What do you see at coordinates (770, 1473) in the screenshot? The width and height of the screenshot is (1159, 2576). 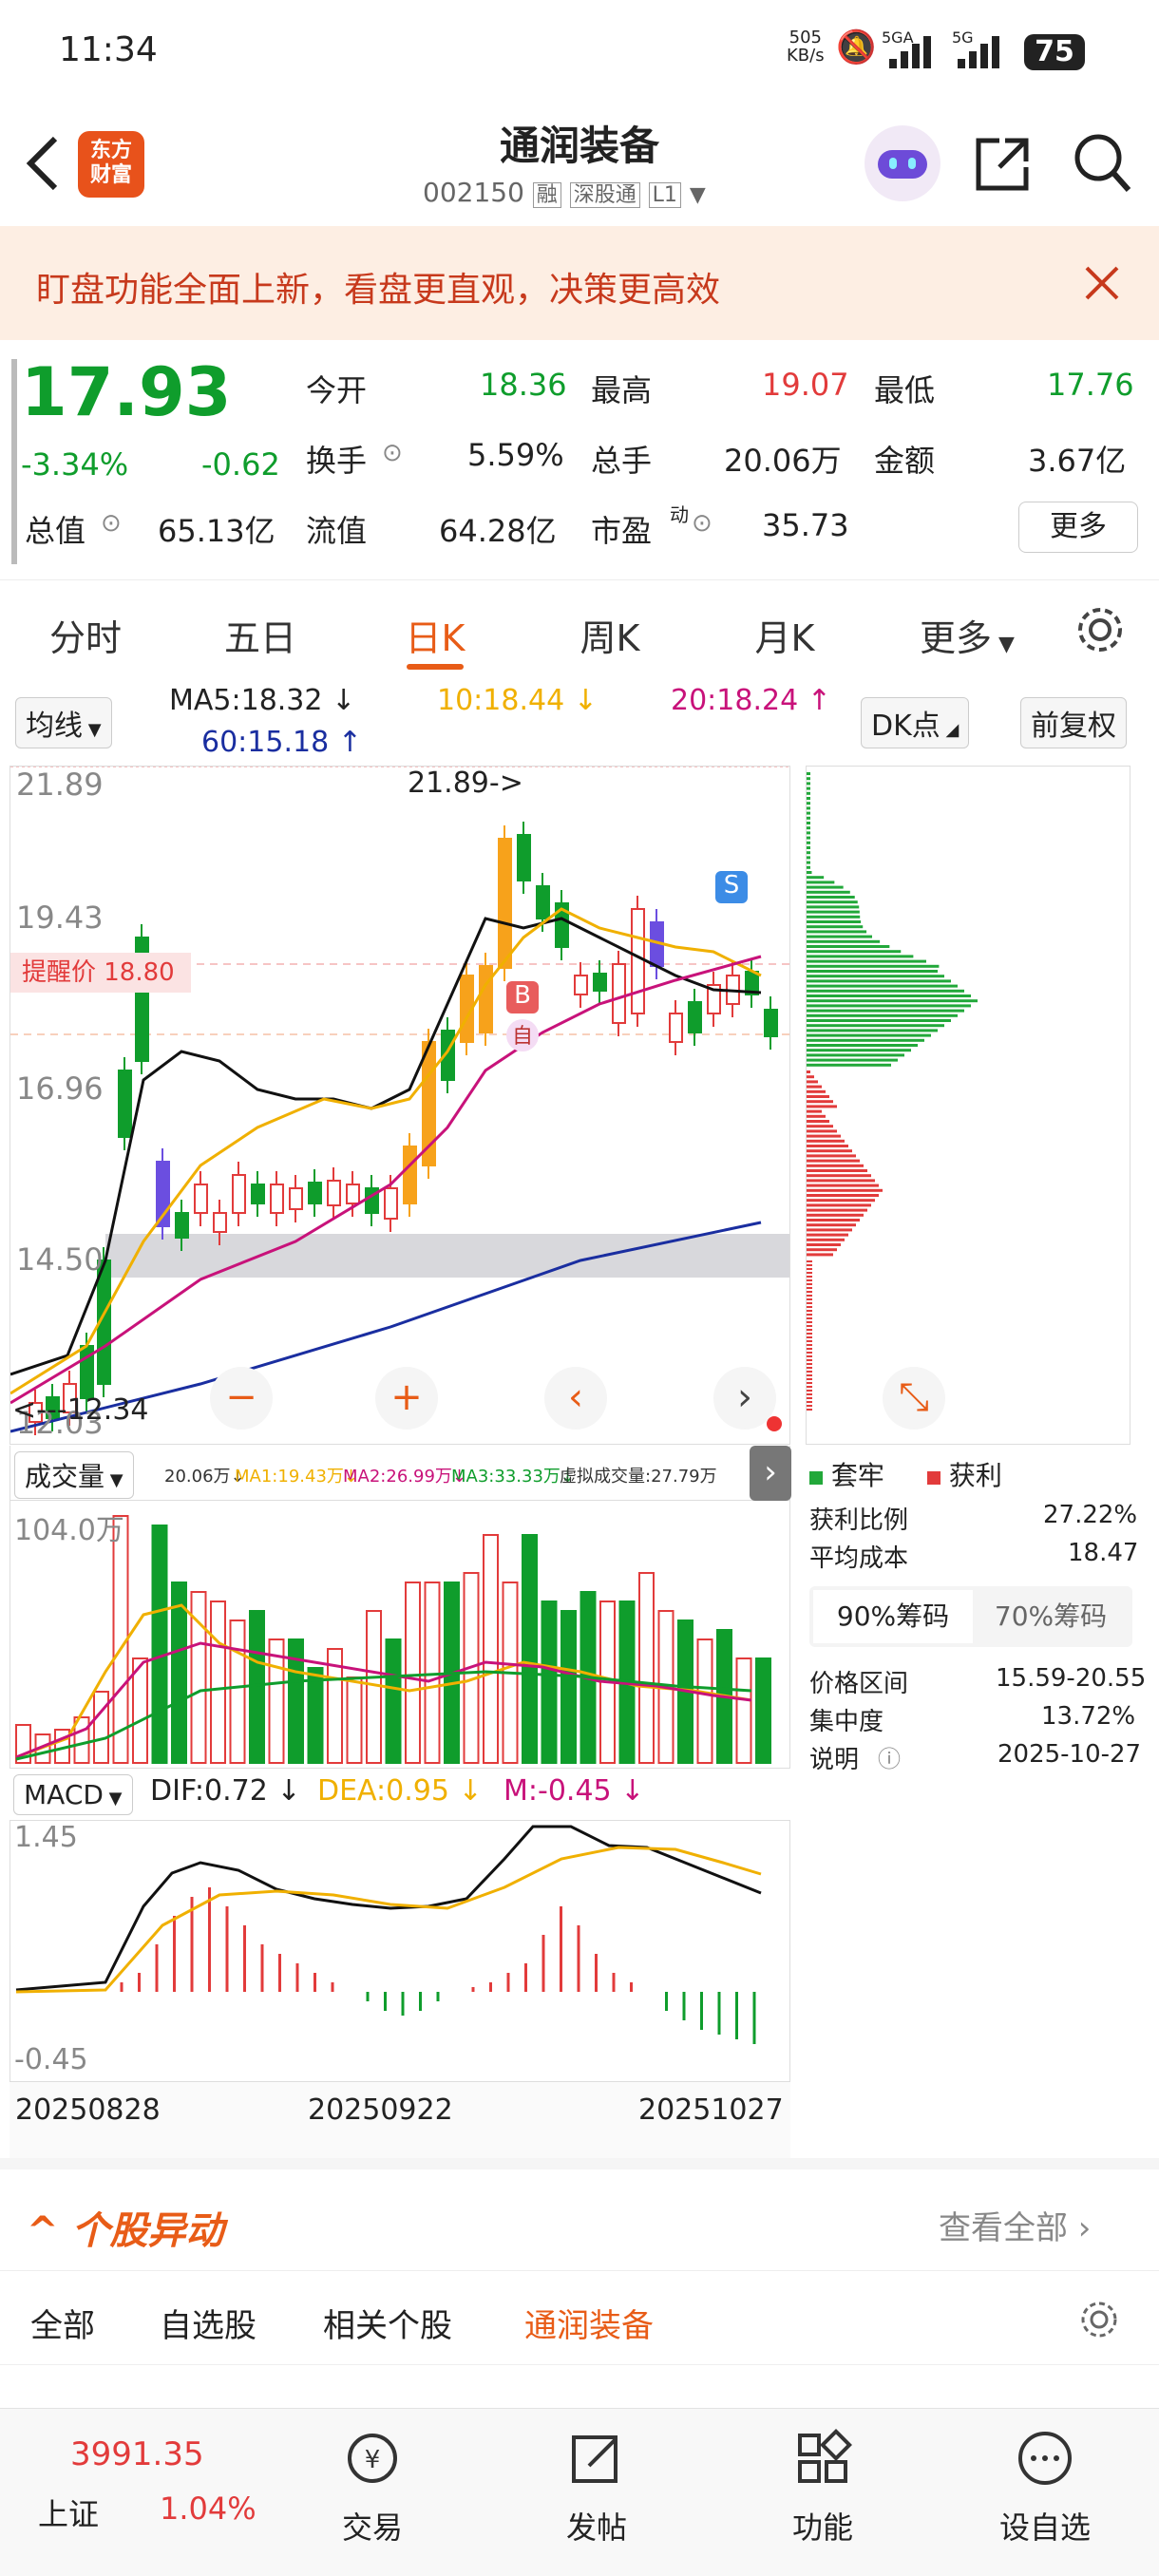 I see `collapse-arrow-icon: ›` at bounding box center [770, 1473].